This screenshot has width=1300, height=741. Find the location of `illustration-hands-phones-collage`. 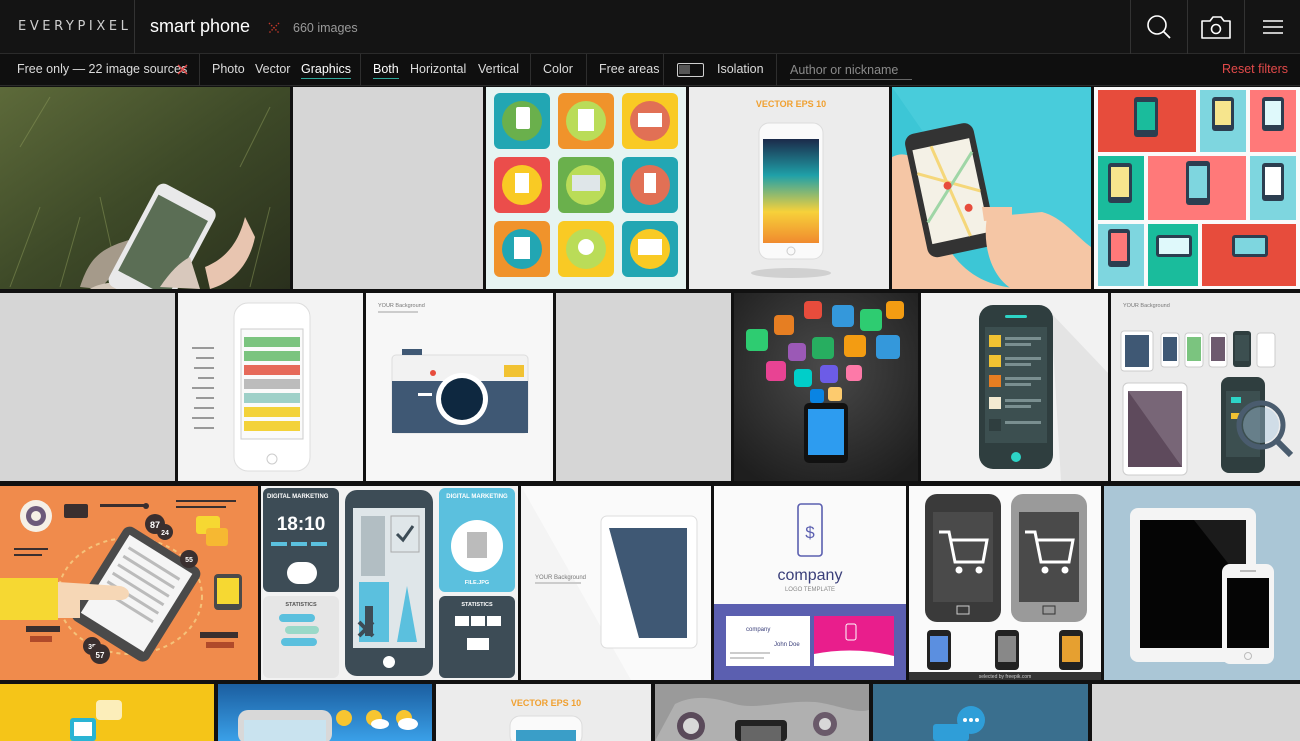

illustration-hands-phones-collage is located at coordinates (1197, 188).